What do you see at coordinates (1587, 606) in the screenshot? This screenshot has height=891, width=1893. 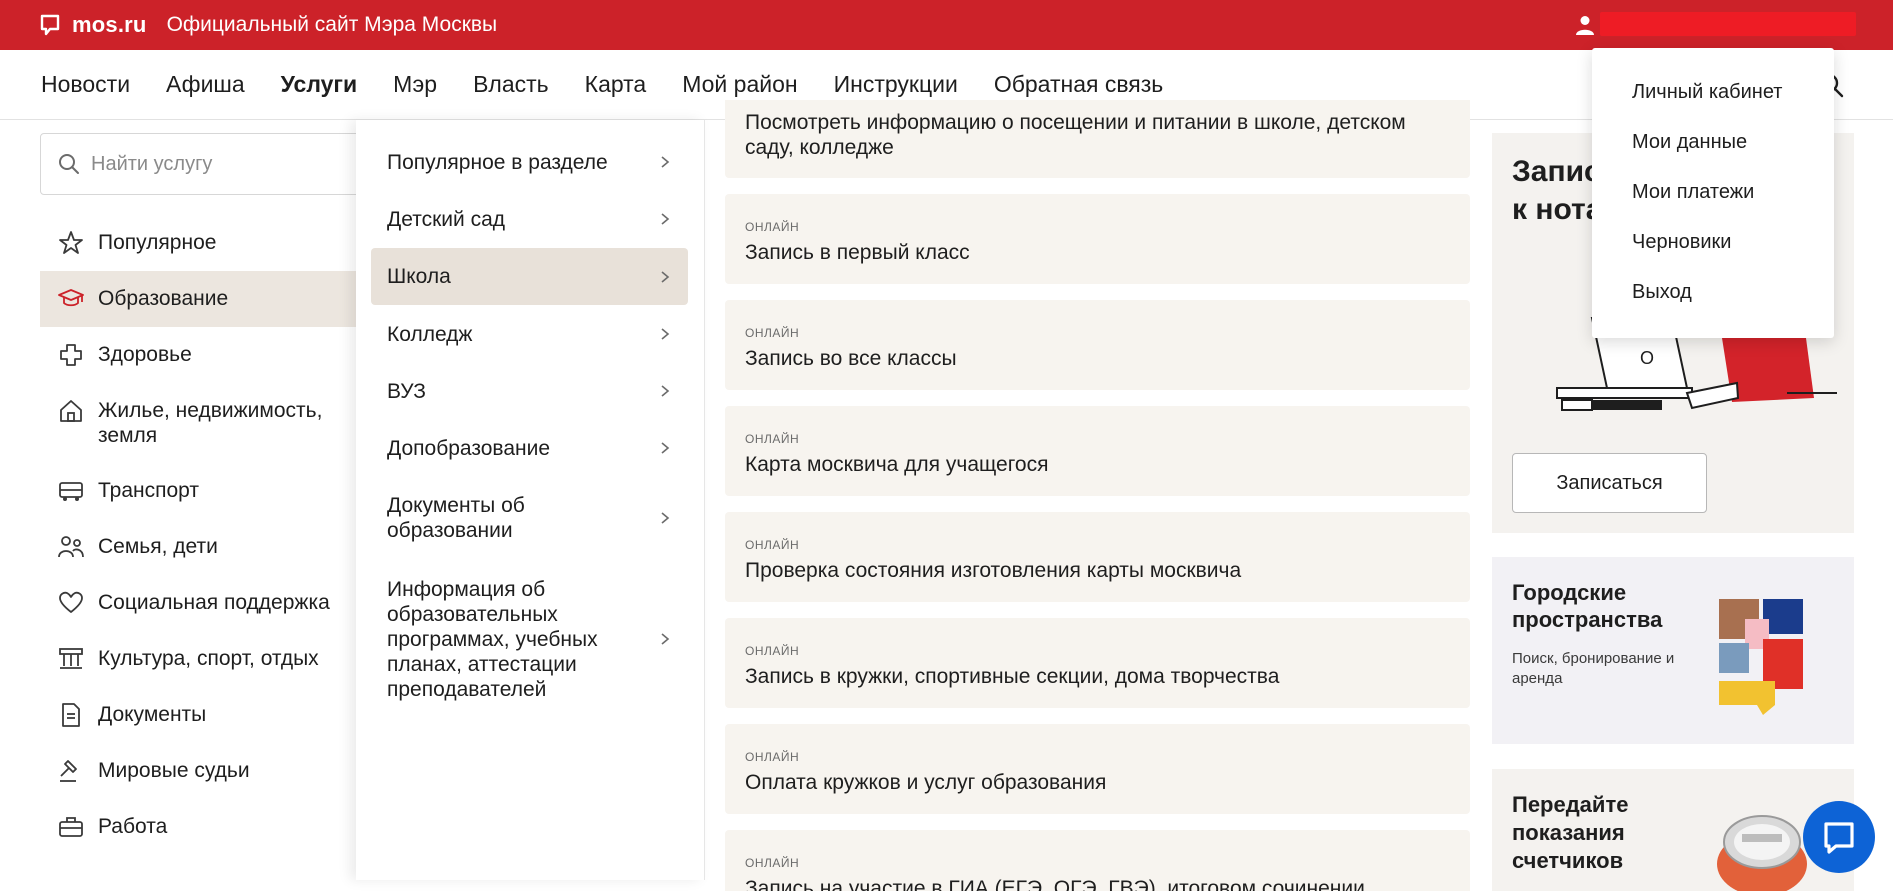 I see `promo-spaces-title: Городские пространства` at bounding box center [1587, 606].